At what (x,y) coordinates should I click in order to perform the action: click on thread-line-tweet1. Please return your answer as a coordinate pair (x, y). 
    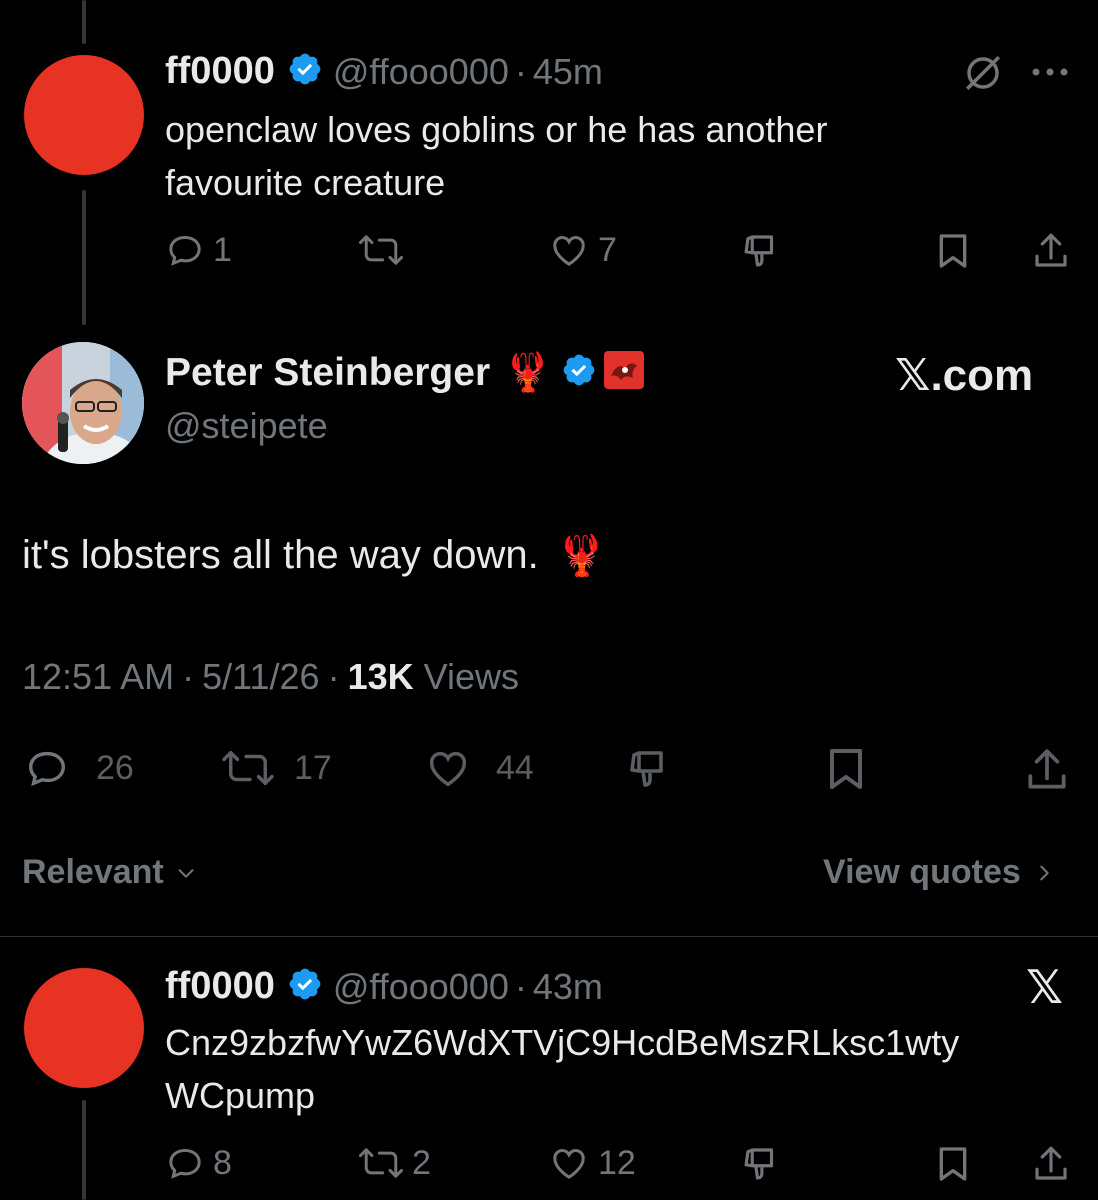
    Looking at the image, I should click on (84, 257).